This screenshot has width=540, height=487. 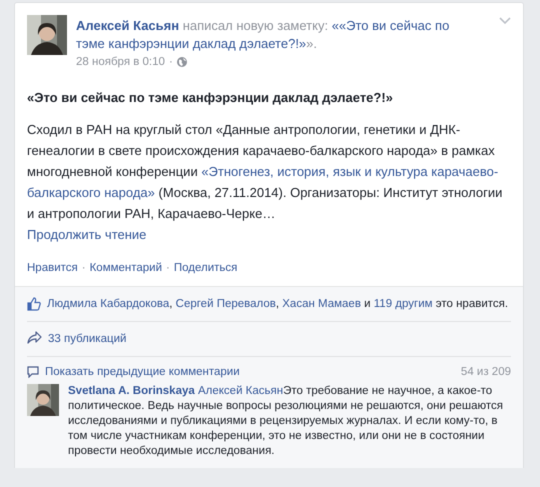 What do you see at coordinates (485, 372) in the screenshot?
I see `comment-count: 54 из 209` at bounding box center [485, 372].